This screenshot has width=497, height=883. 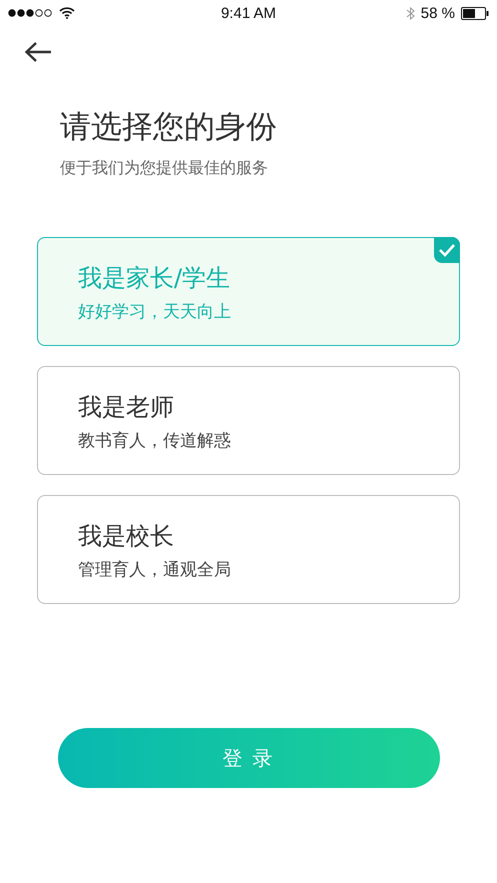 What do you see at coordinates (38, 52) in the screenshot?
I see `back-arrow-icon` at bounding box center [38, 52].